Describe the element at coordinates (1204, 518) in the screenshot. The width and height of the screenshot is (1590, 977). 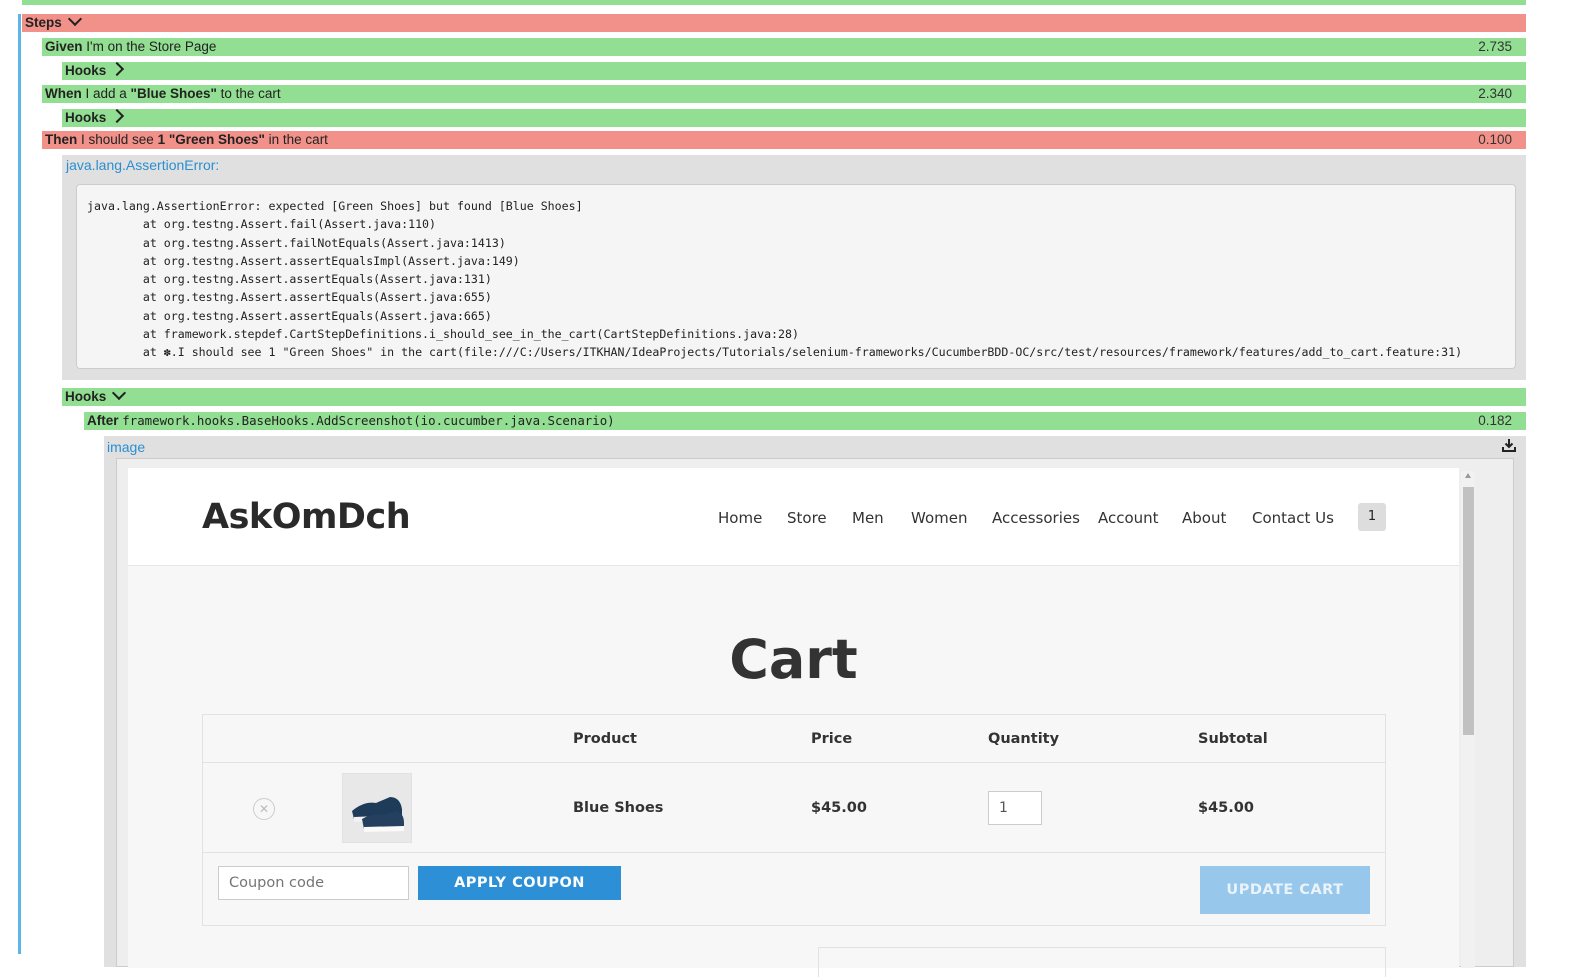
I see `nav-about: About` at that location.